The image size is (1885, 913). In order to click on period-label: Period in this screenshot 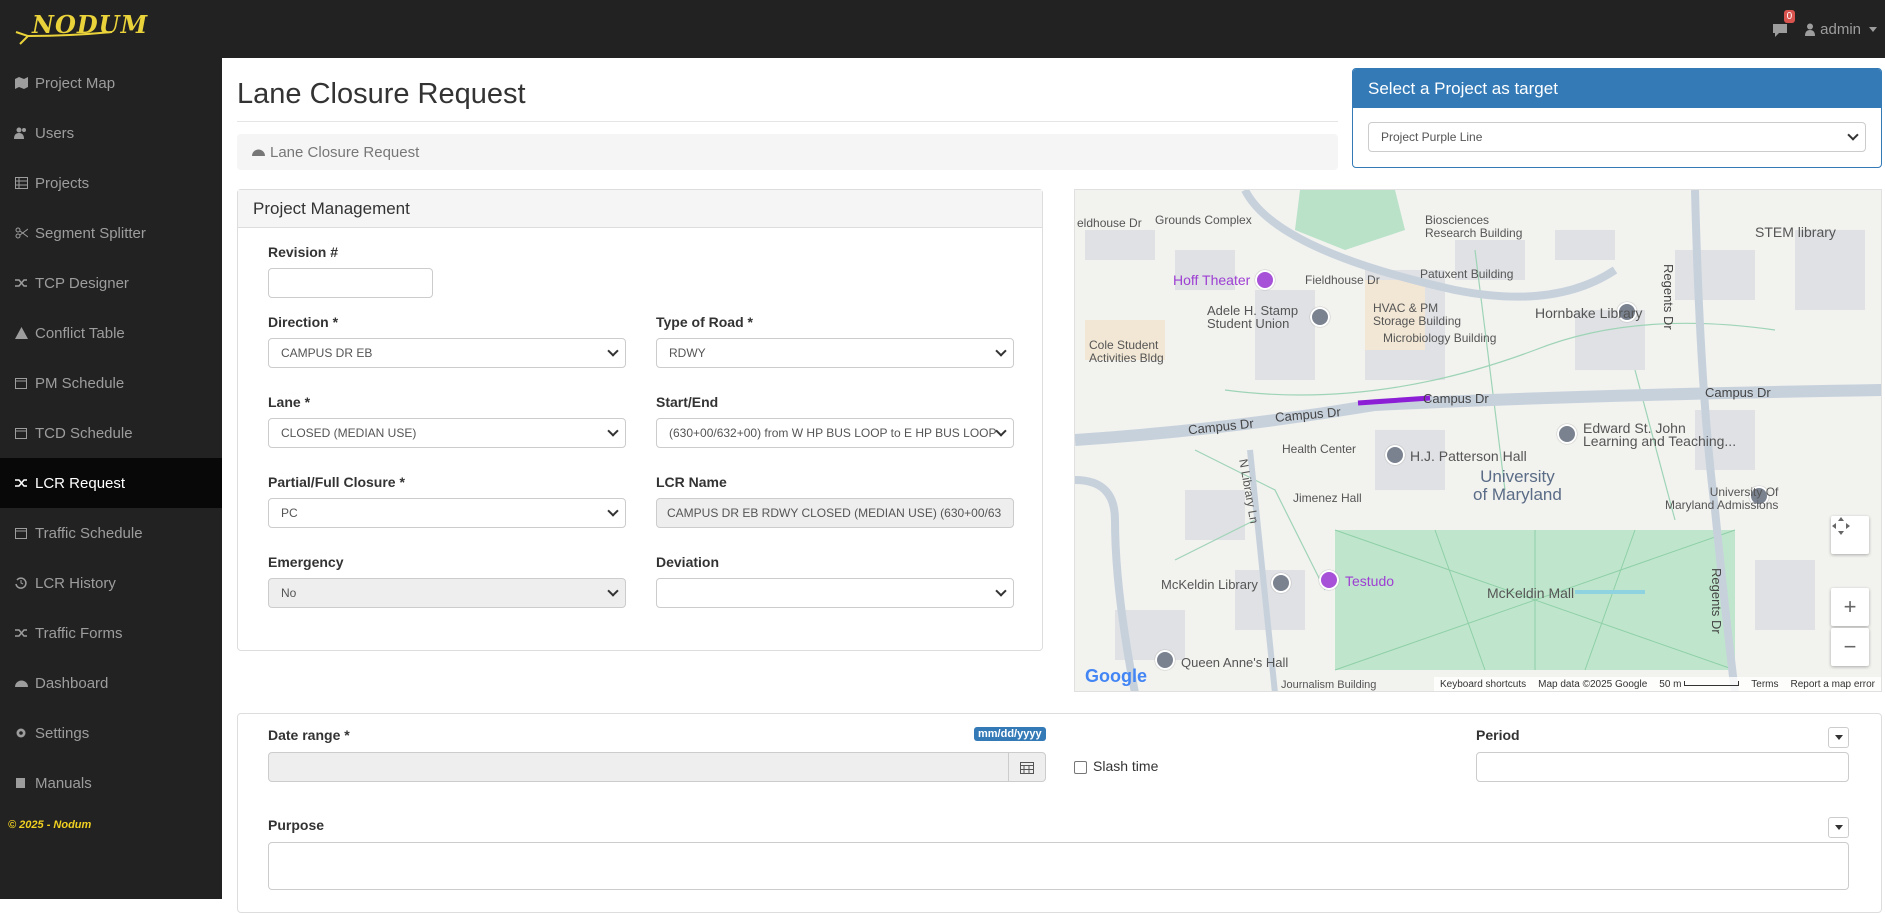, I will do `click(1498, 735)`.